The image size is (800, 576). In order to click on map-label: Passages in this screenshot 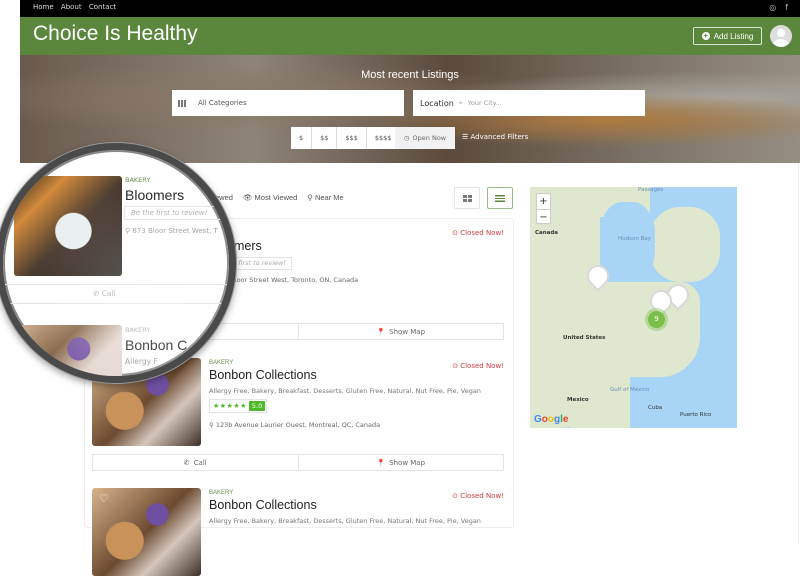, I will do `click(651, 190)`.